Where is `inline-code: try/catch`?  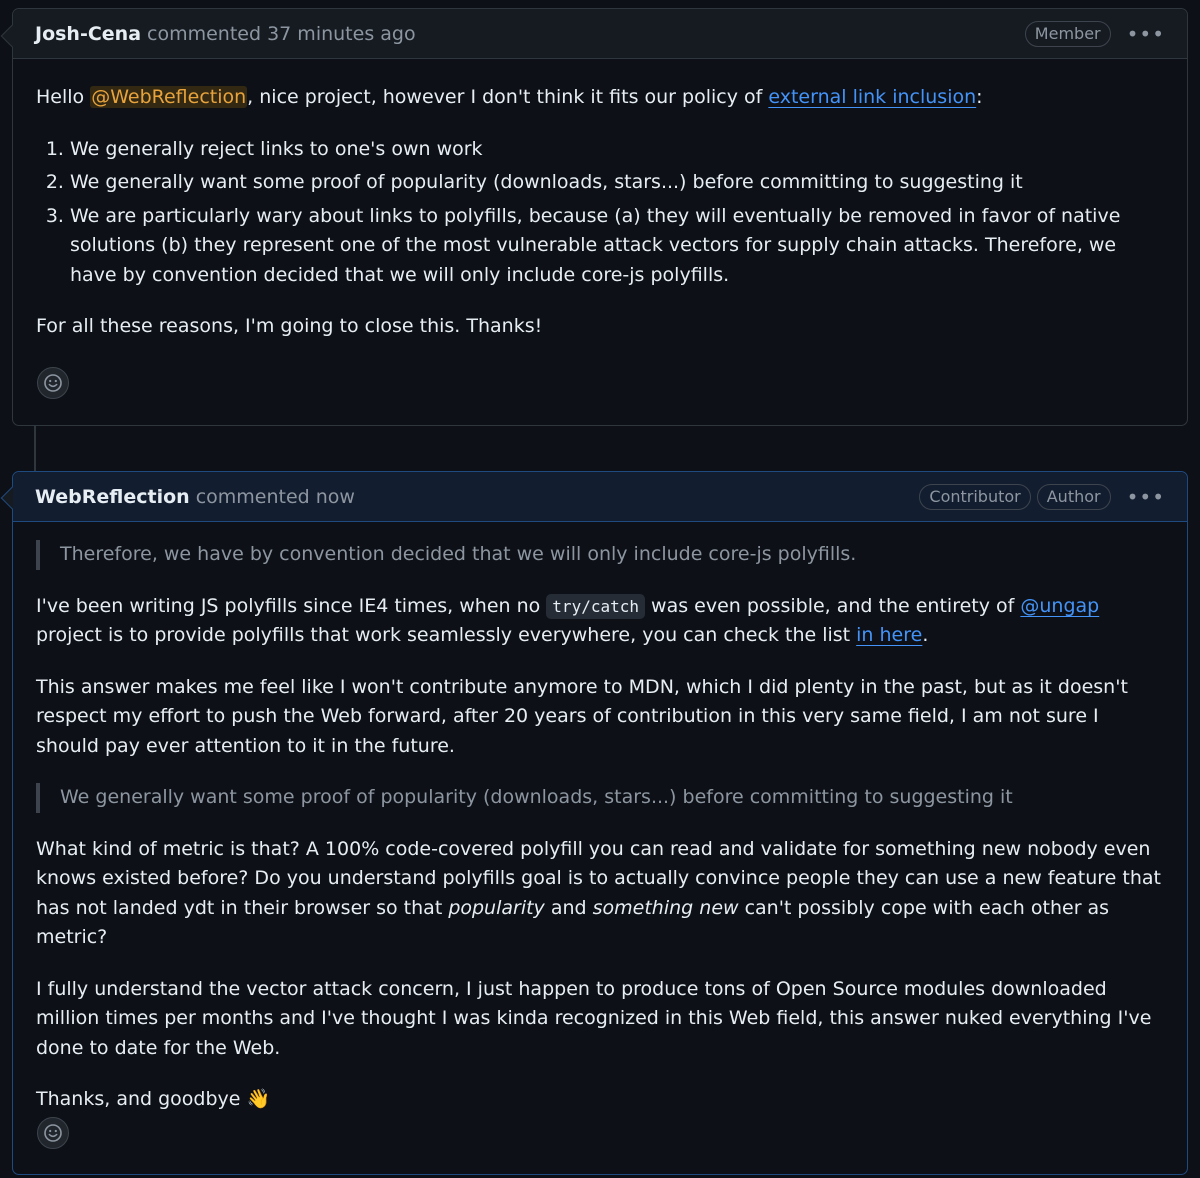
inline-code: try/catch is located at coordinates (595, 606).